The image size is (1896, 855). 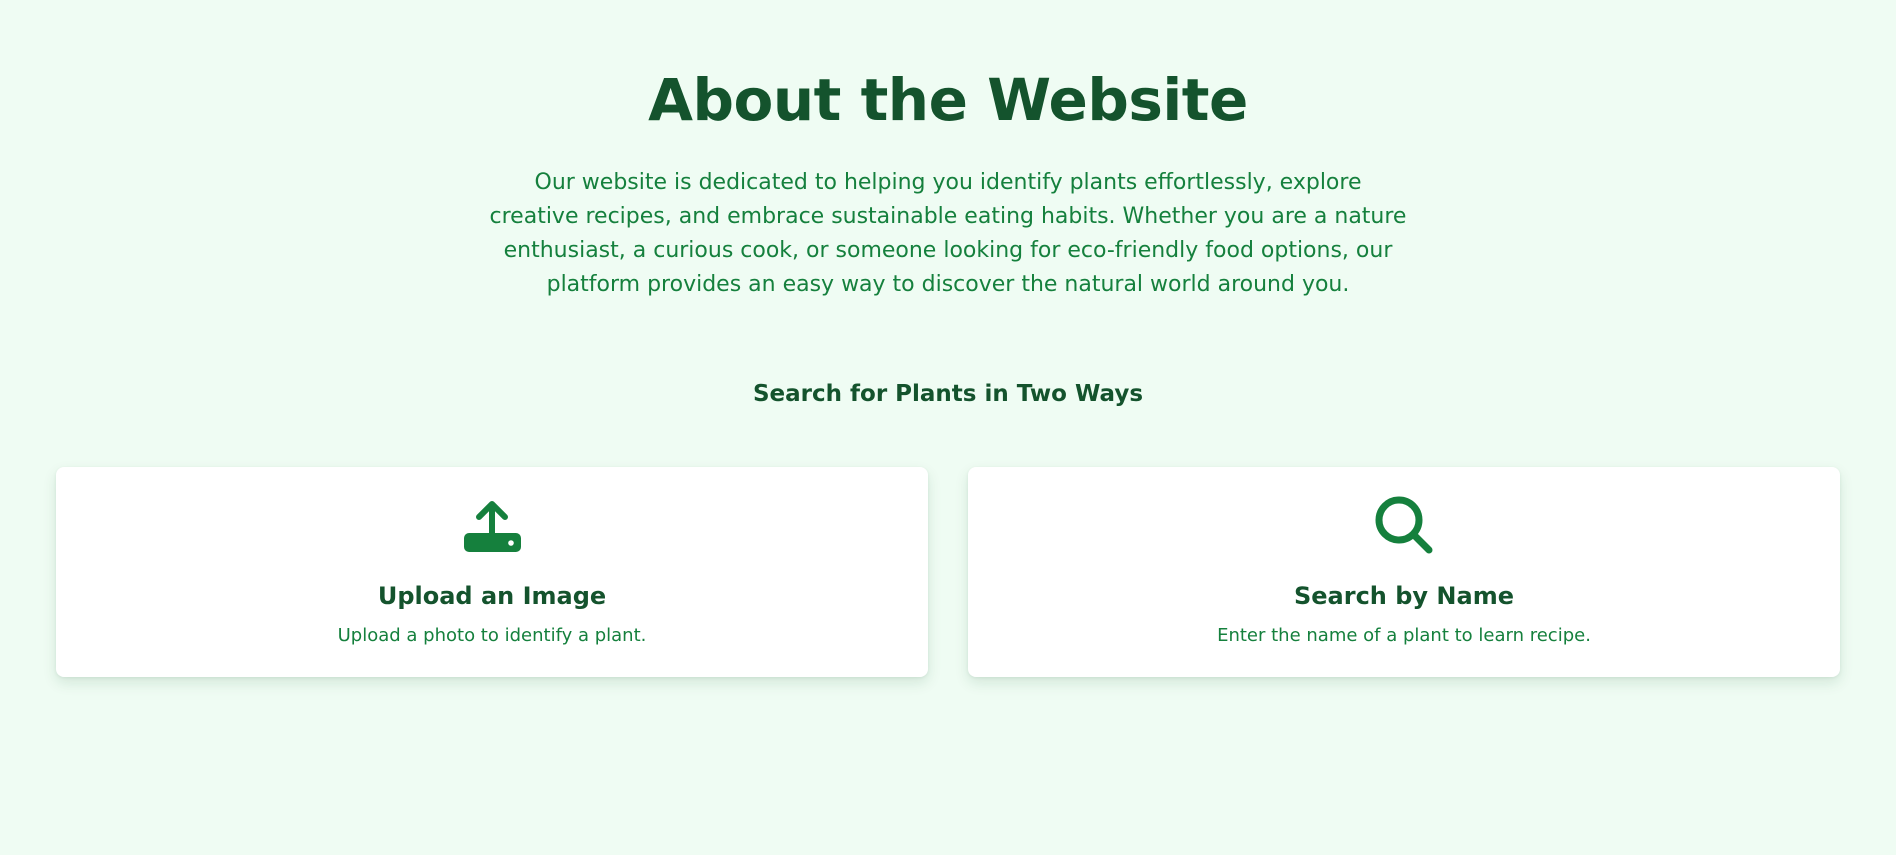 I want to click on search-icon, so click(x=1404, y=525).